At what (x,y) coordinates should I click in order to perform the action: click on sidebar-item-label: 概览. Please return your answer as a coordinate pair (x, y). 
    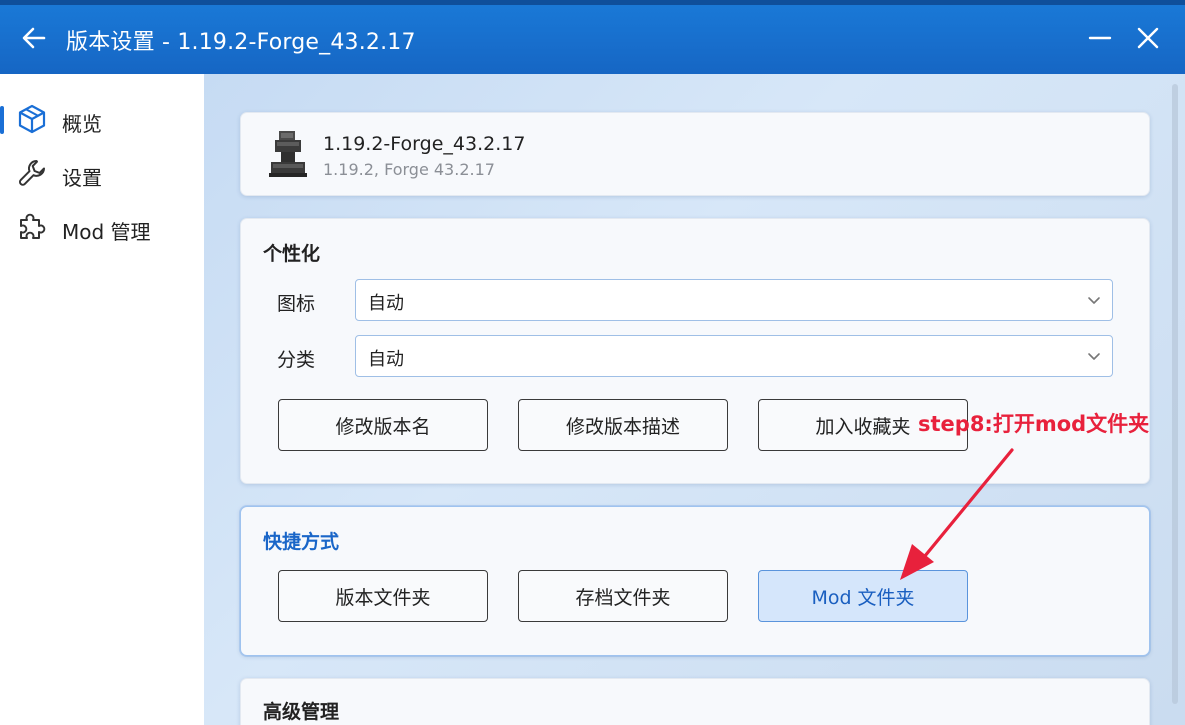
    Looking at the image, I should click on (82, 124).